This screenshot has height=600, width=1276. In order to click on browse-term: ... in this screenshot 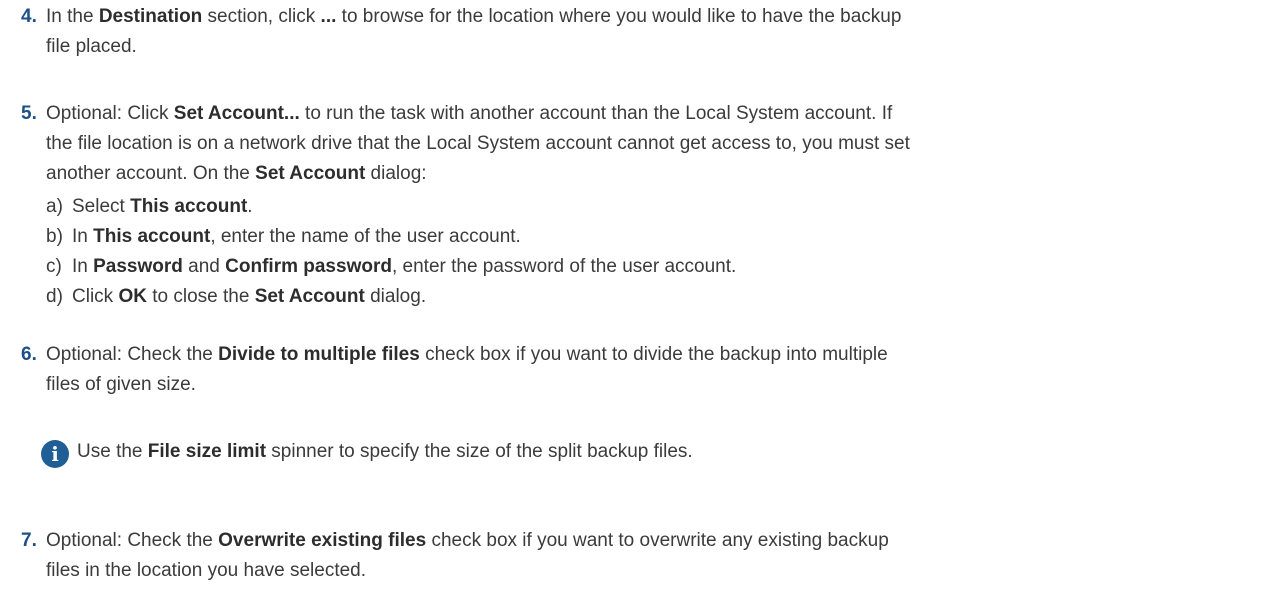, I will do `click(328, 16)`.